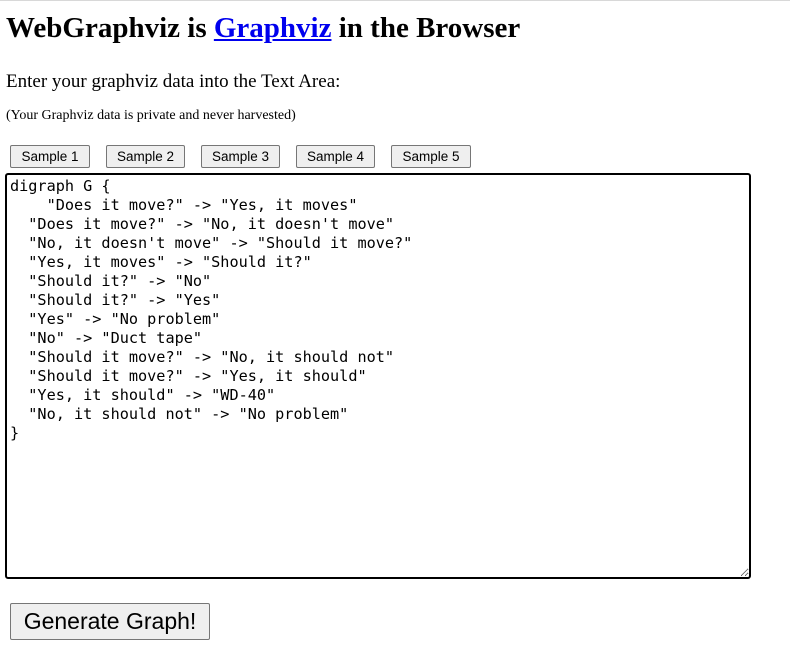  Describe the element at coordinates (50, 156) in the screenshot. I see `sample-1-button: Sample 1` at that location.